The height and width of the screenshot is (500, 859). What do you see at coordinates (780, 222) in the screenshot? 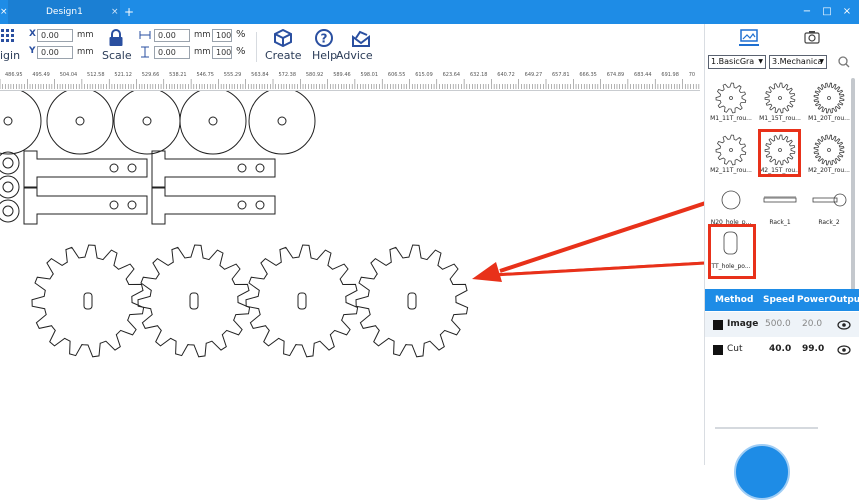
I see `library-item-label: Rack_1` at bounding box center [780, 222].